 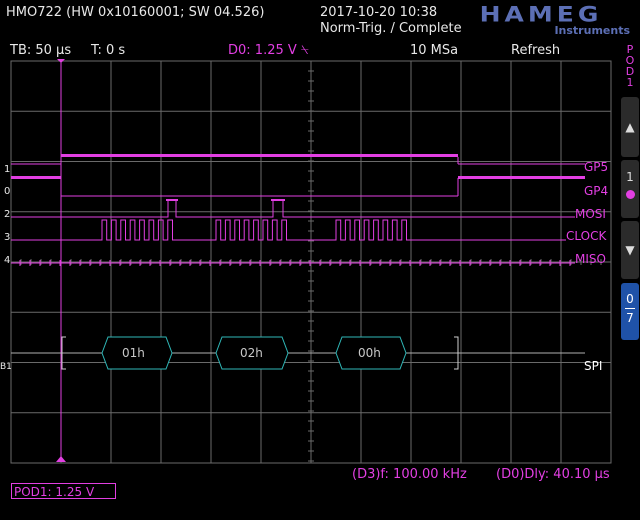 What do you see at coordinates (7, 169) in the screenshot?
I see `channel-marker-gp5: 1` at bounding box center [7, 169].